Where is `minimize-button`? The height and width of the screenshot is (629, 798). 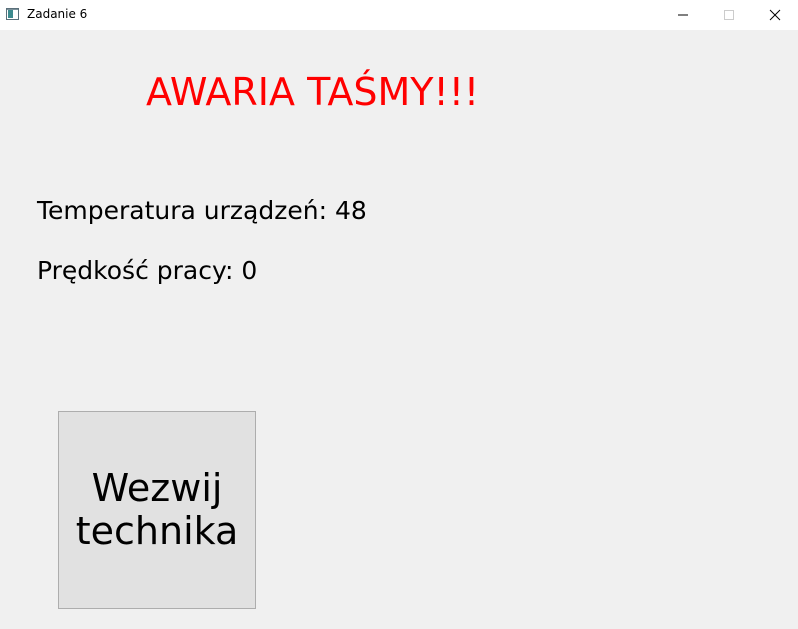 minimize-button is located at coordinates (683, 15).